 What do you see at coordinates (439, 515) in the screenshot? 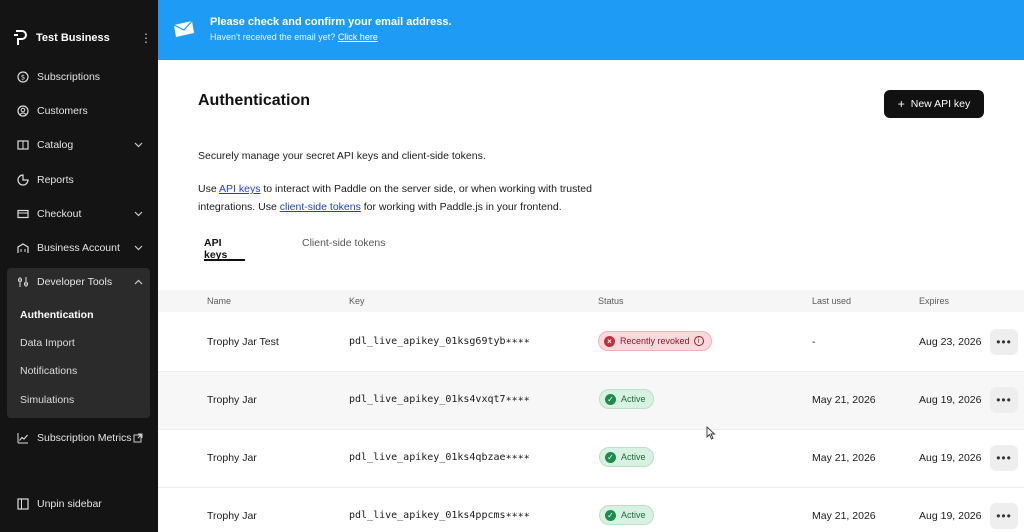
I see `row-key: pdl_live_apikey_01ks4ppcms∗∗∗∗` at bounding box center [439, 515].